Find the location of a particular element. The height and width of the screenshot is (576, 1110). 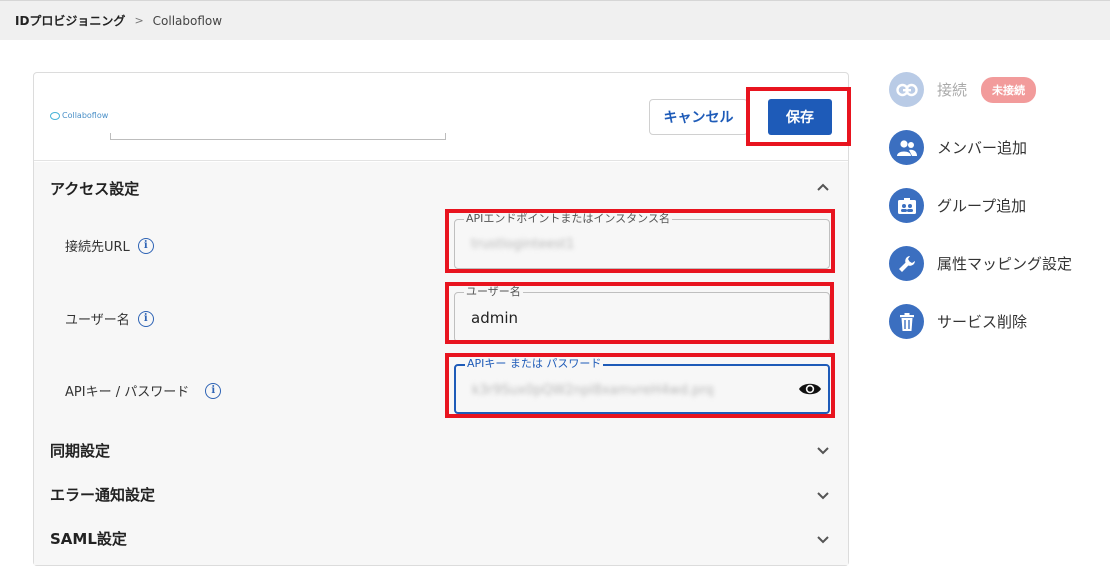

username-input-value: admin is located at coordinates (494, 318).